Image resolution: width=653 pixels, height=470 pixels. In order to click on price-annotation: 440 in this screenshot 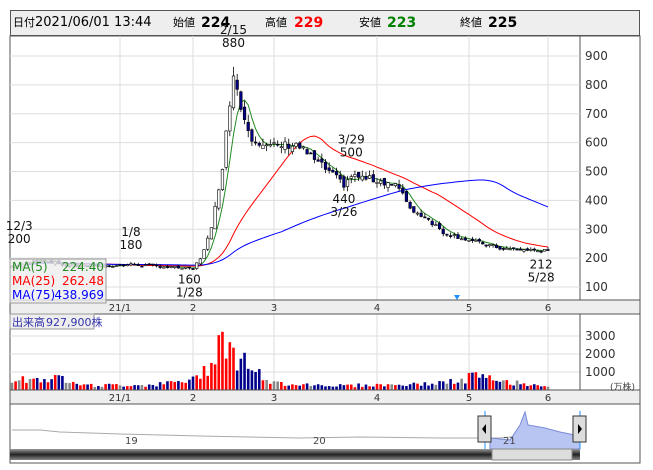, I will do `click(343, 199)`.